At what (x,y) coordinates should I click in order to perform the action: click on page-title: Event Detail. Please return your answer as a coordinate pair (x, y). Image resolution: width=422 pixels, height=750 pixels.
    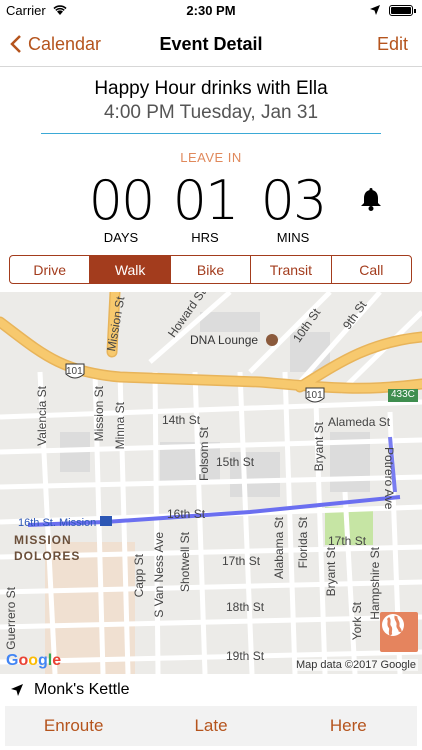
    Looking at the image, I should click on (211, 44).